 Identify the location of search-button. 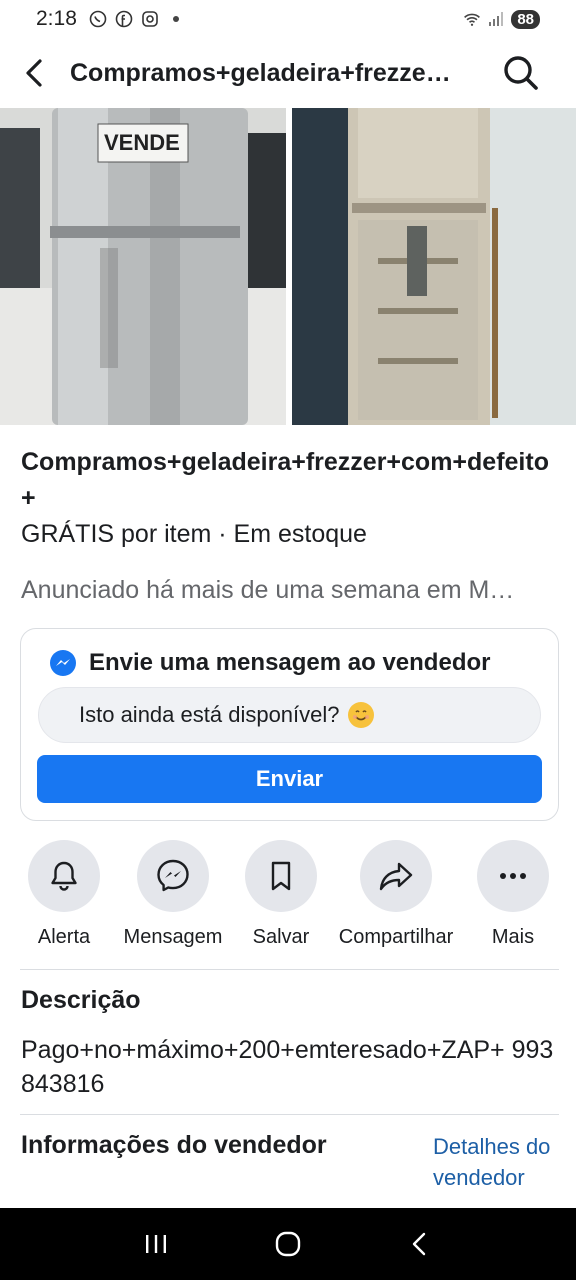
(521, 73).